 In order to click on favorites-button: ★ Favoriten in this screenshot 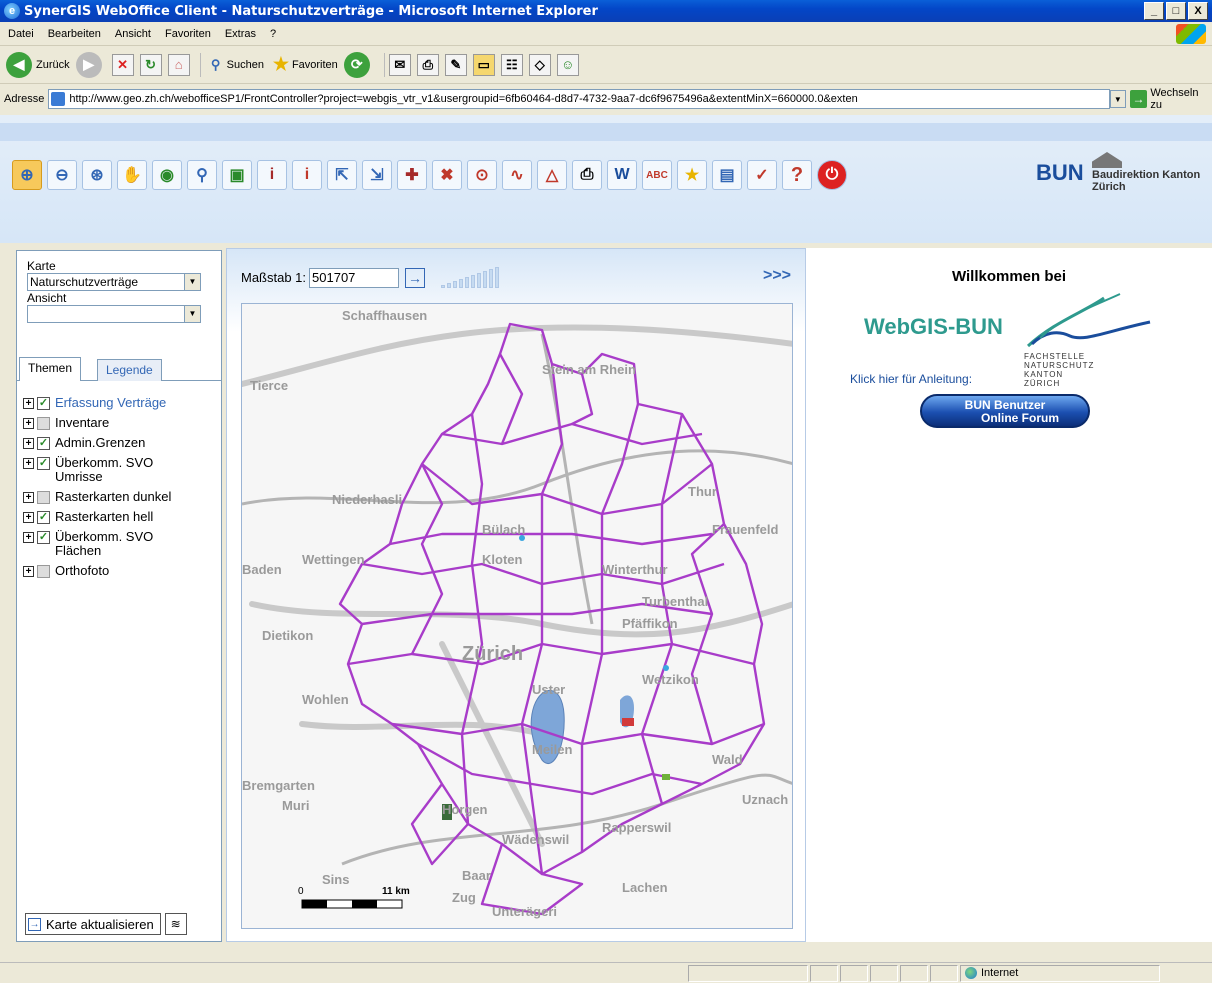, I will do `click(304, 65)`.